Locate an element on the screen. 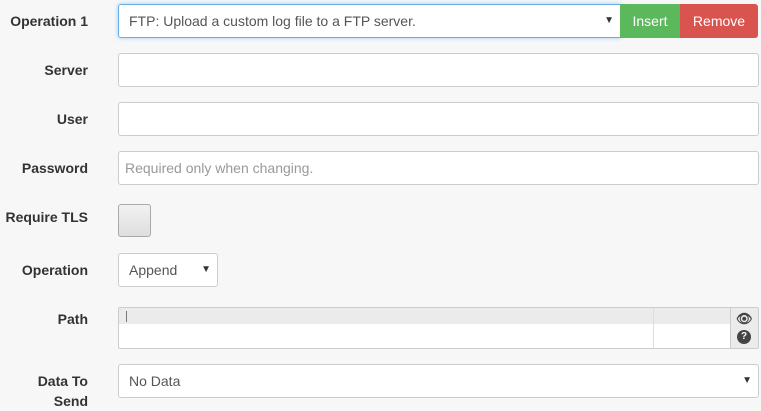  data-to-send-selected-value: No Data is located at coordinates (155, 381).